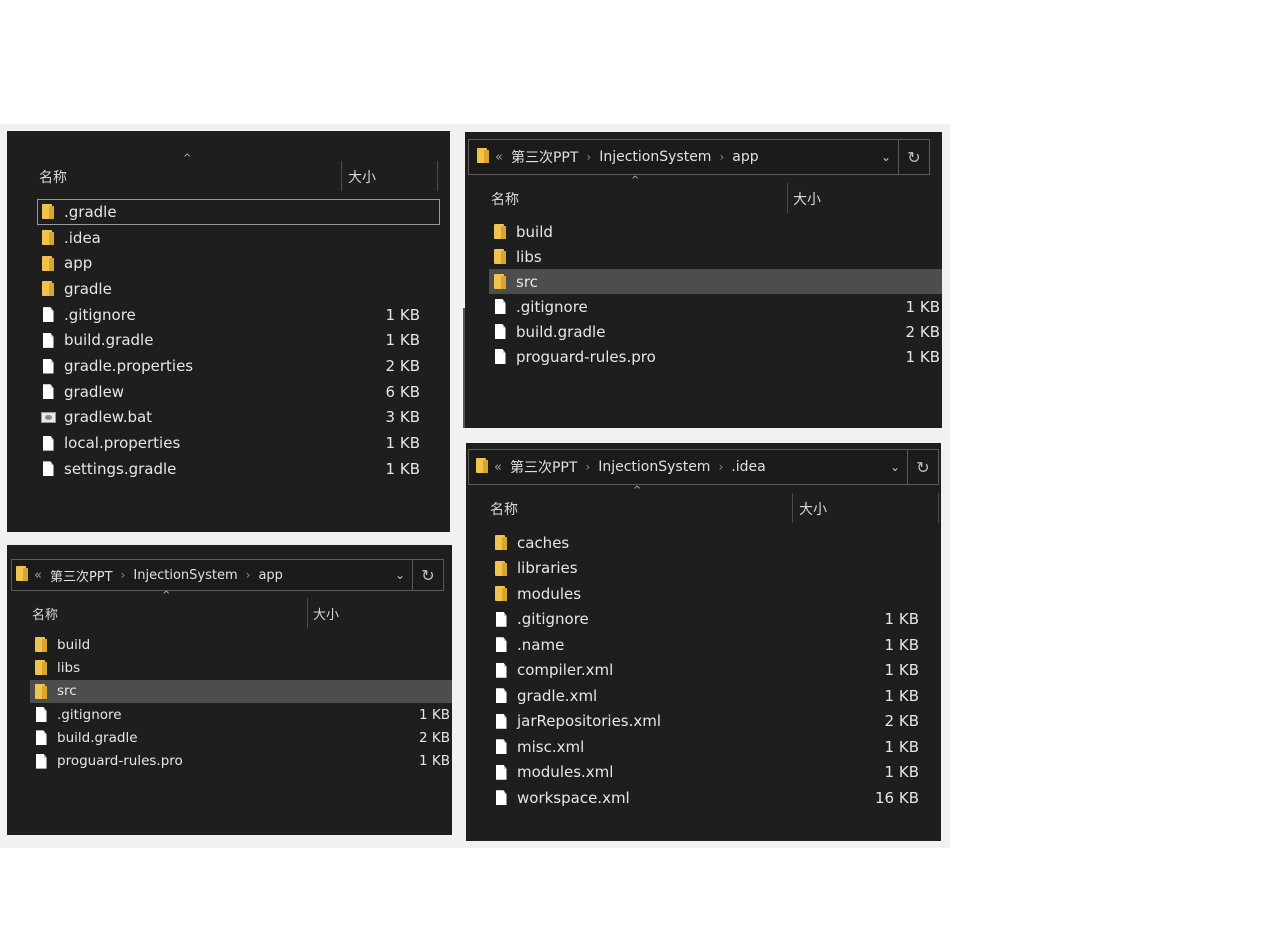 Image resolution: width=1280 pixels, height=952 pixels. What do you see at coordinates (709, 671) in the screenshot?
I see `file-row: compiler.xml 1 KB` at bounding box center [709, 671].